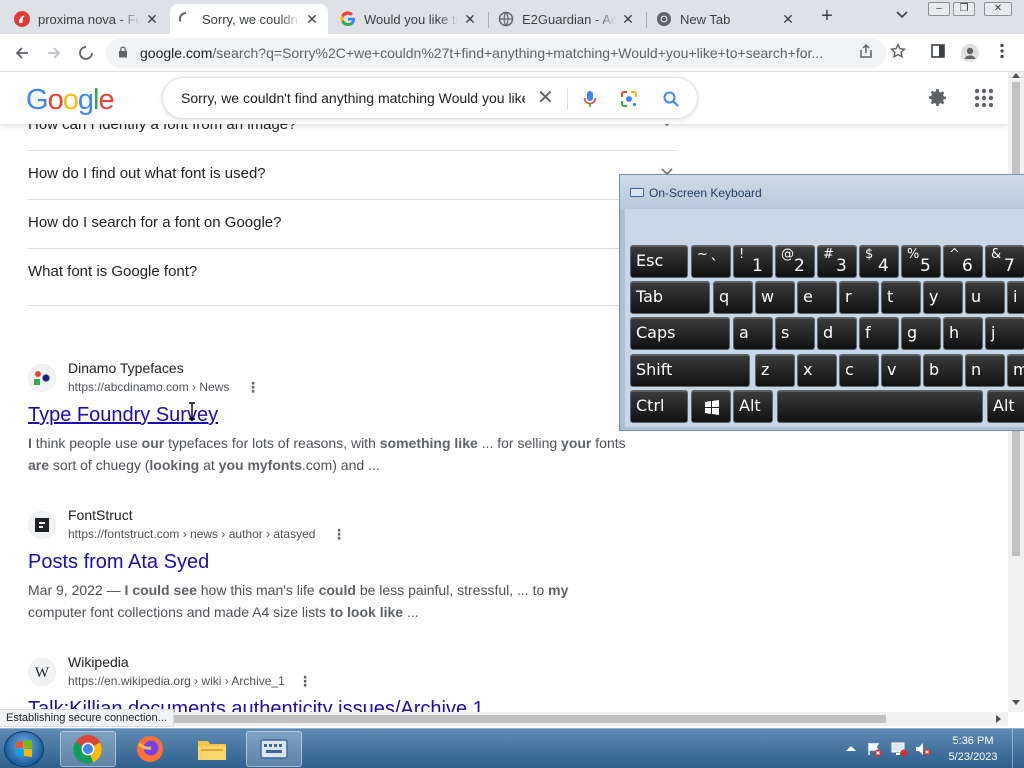 This screenshot has width=1024, height=768. I want to click on osk-key-7: & 7, so click(1004, 261).